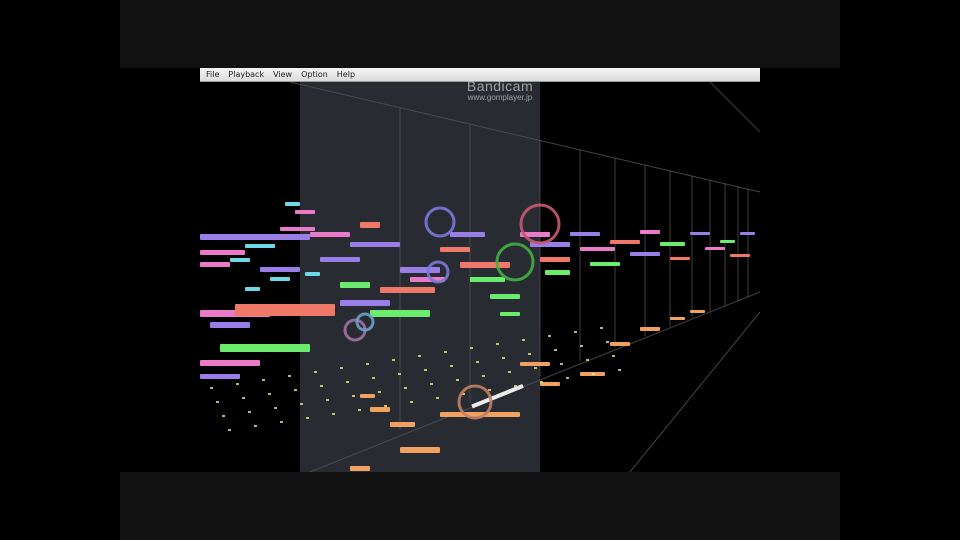  Describe the element at coordinates (800, 270) in the screenshot. I see `frame-side-right` at that location.